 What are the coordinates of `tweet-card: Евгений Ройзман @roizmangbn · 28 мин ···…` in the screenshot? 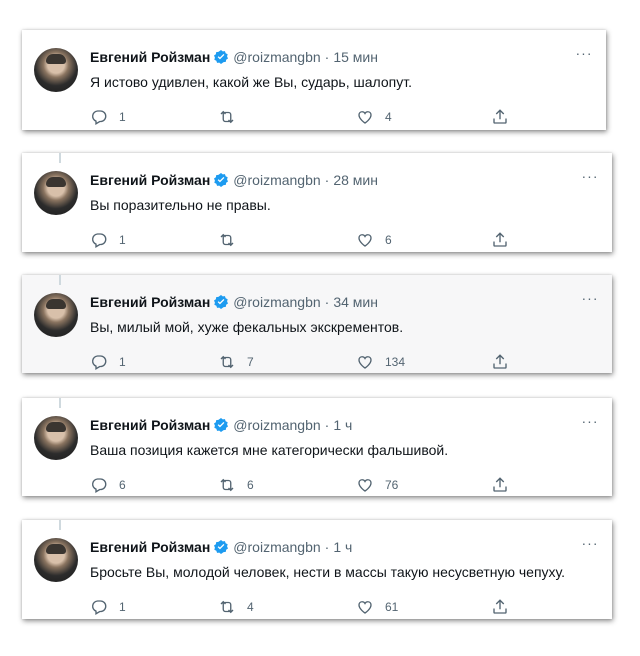 It's located at (317, 202).